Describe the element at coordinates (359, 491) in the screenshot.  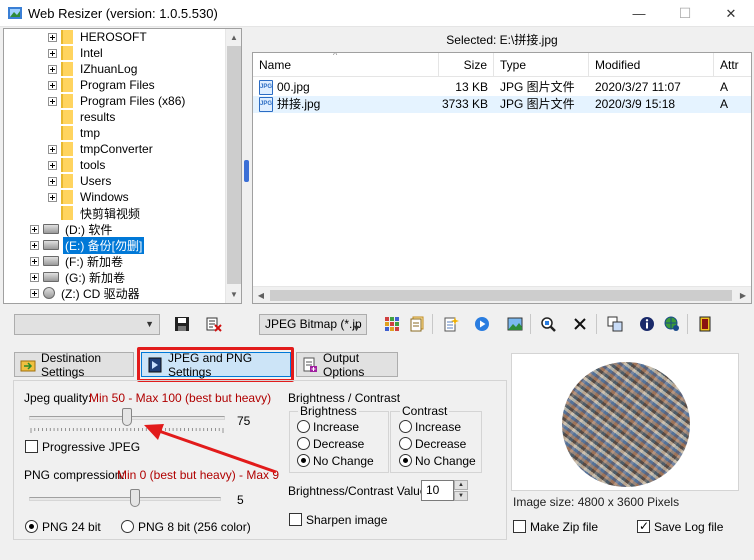
I see `brightness-contrast-value-label: Brightness/Contrast Value:` at that location.